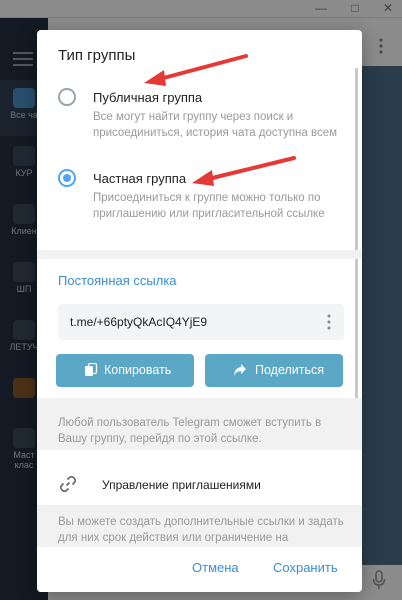  I want to click on invite-link-field: t.me/+66ptyQkAcIQ4YjE9, so click(201, 322).